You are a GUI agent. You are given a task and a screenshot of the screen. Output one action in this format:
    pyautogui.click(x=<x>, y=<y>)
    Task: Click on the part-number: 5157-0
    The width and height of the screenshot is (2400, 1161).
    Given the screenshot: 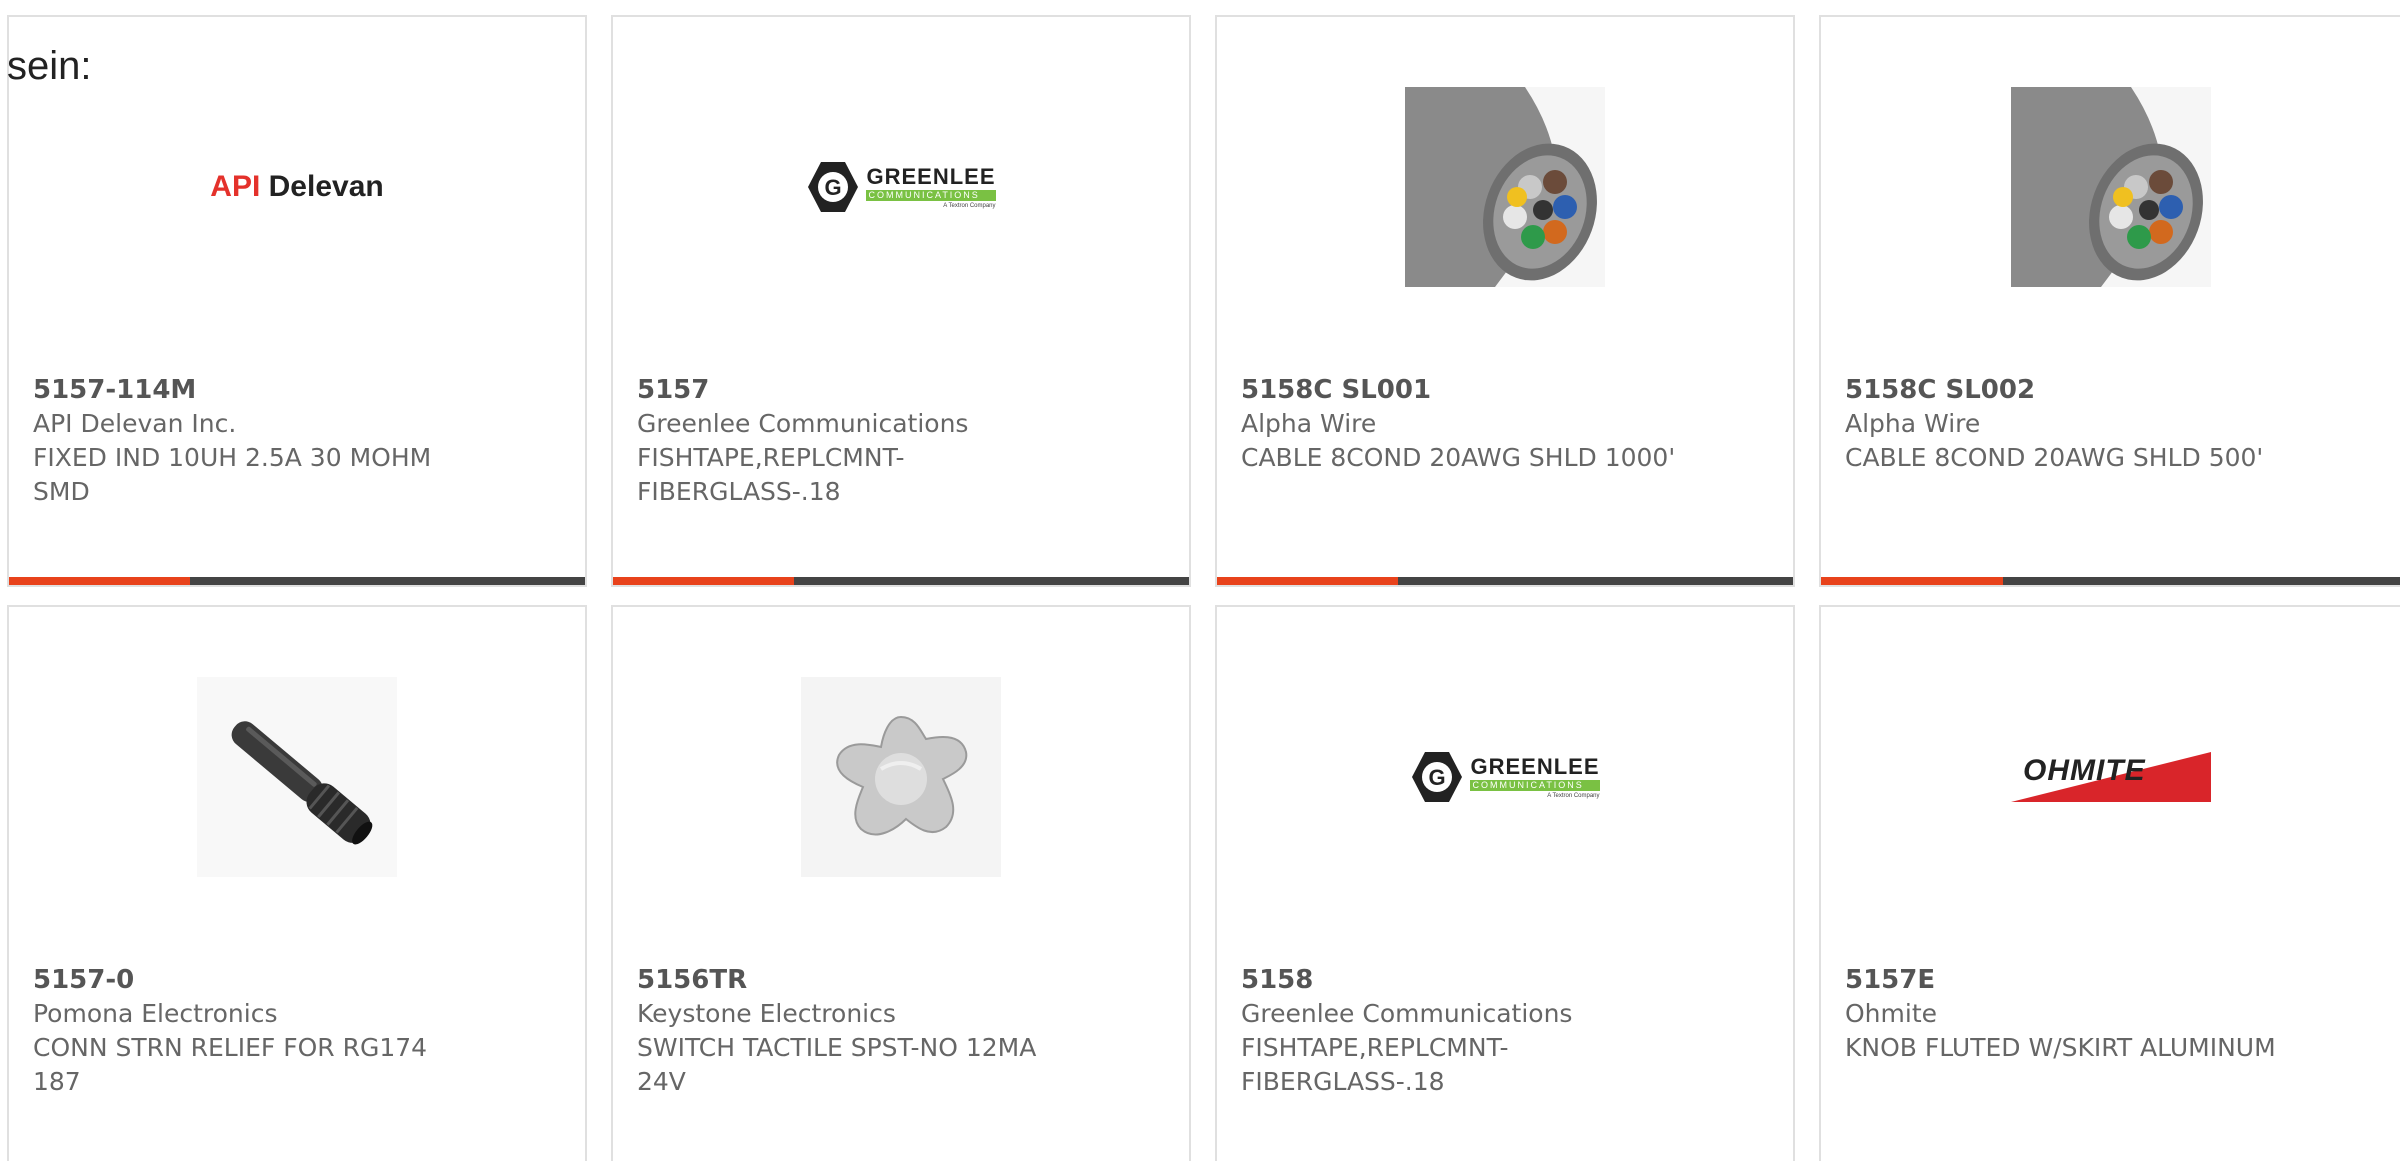 What is the action you would take?
    pyautogui.click(x=253, y=980)
    